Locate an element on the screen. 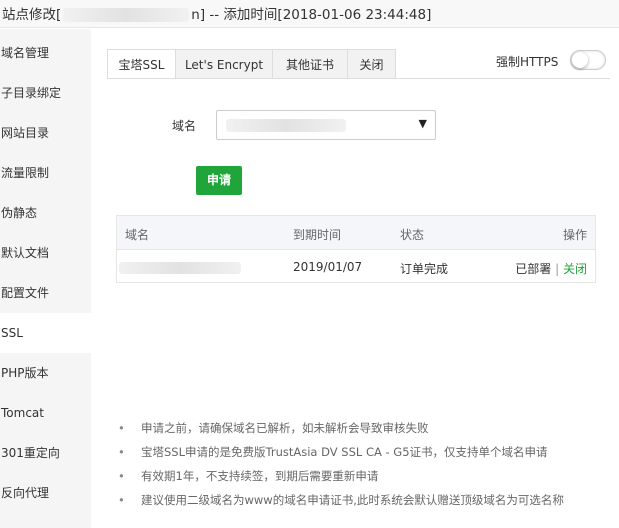 The width and height of the screenshot is (619, 528). tab-other-certificate: 其他证书 is located at coordinates (310, 64).